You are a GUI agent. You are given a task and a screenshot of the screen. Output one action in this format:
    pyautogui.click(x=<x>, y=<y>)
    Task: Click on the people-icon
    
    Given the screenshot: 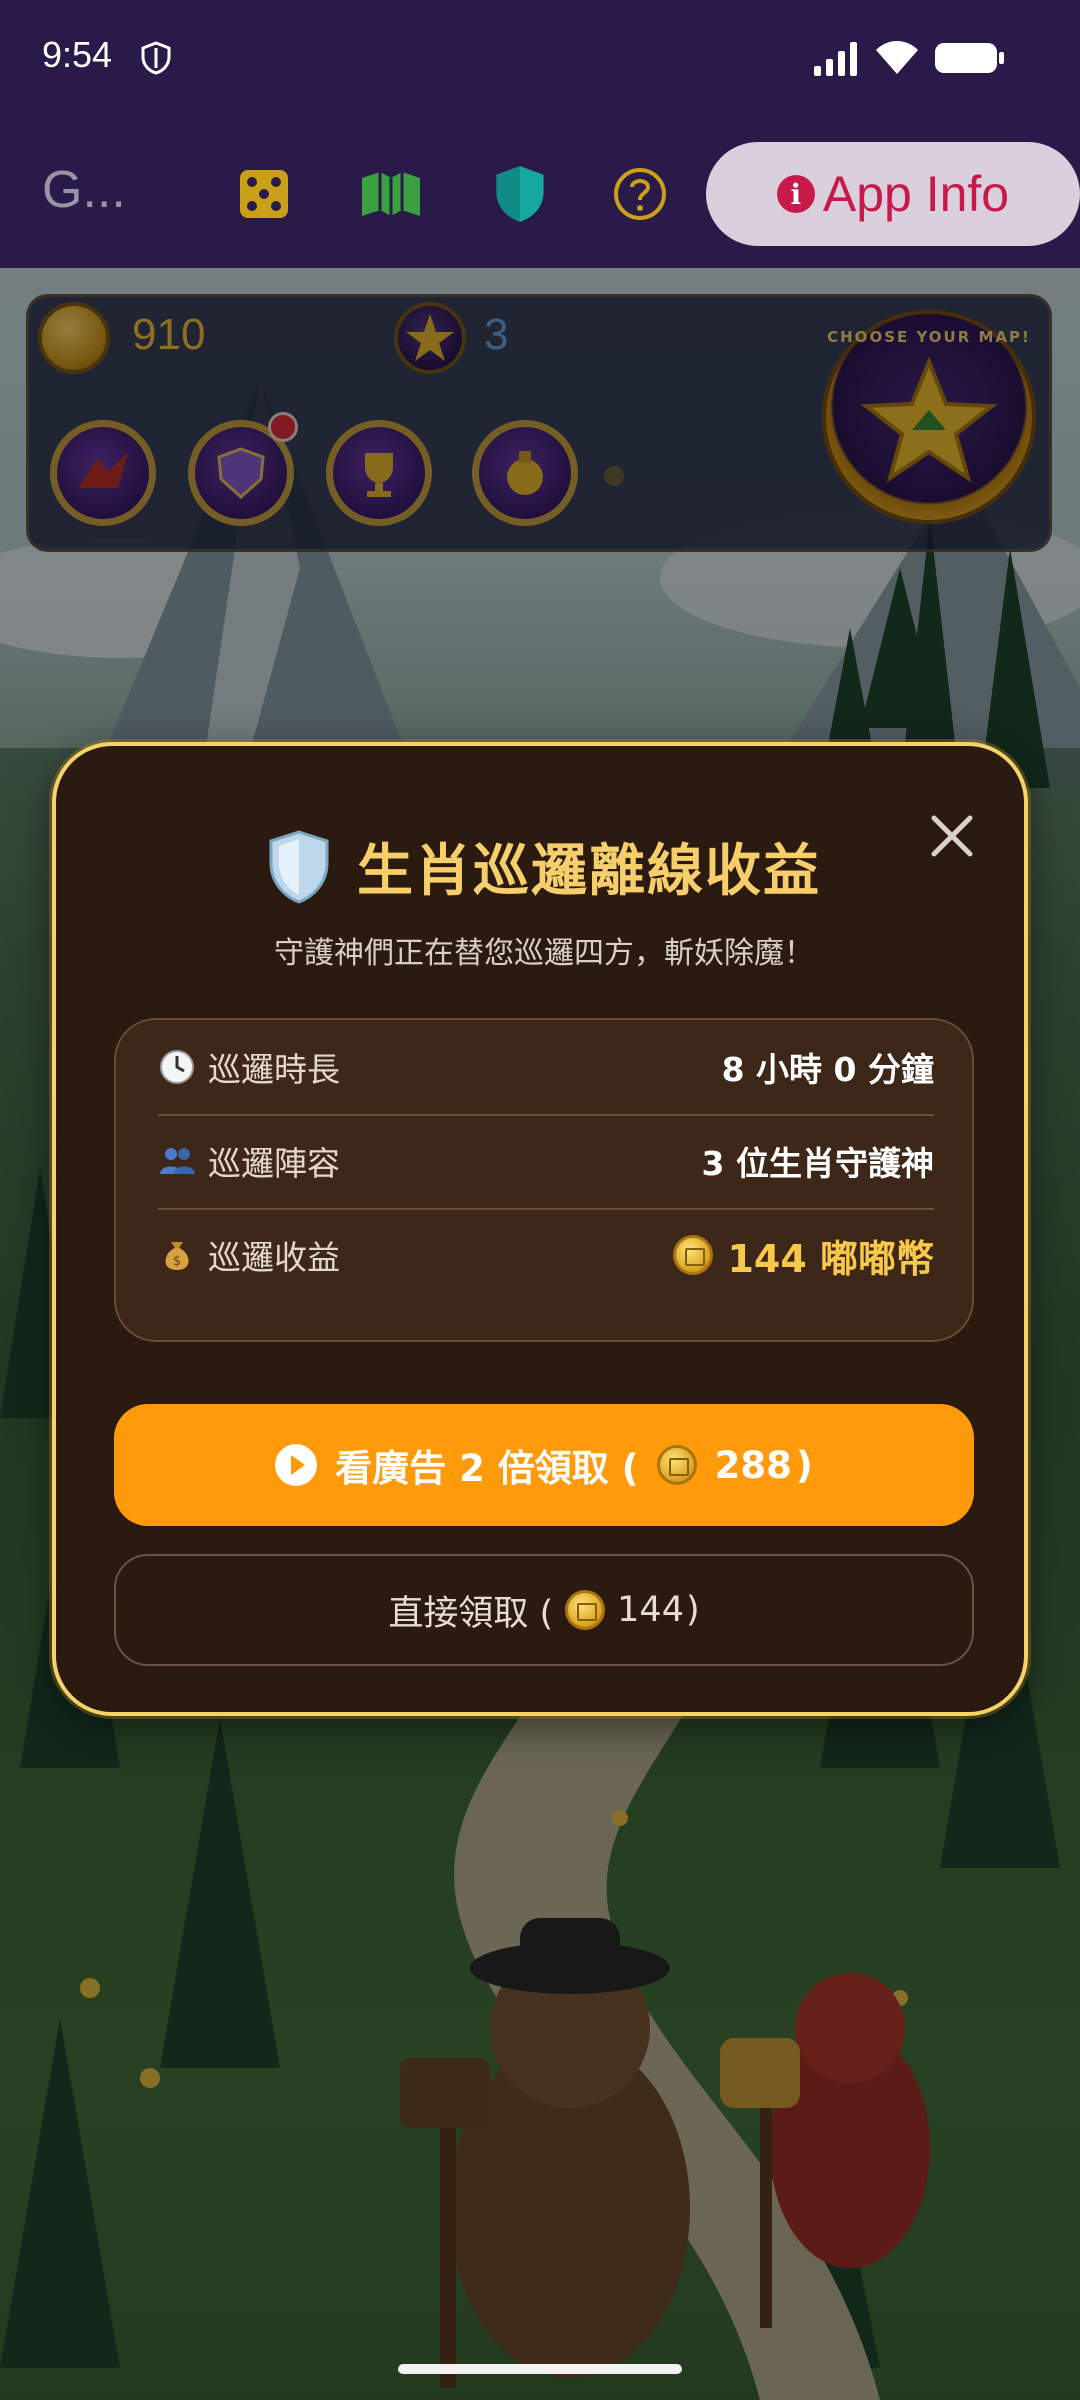 What is the action you would take?
    pyautogui.click(x=177, y=1161)
    